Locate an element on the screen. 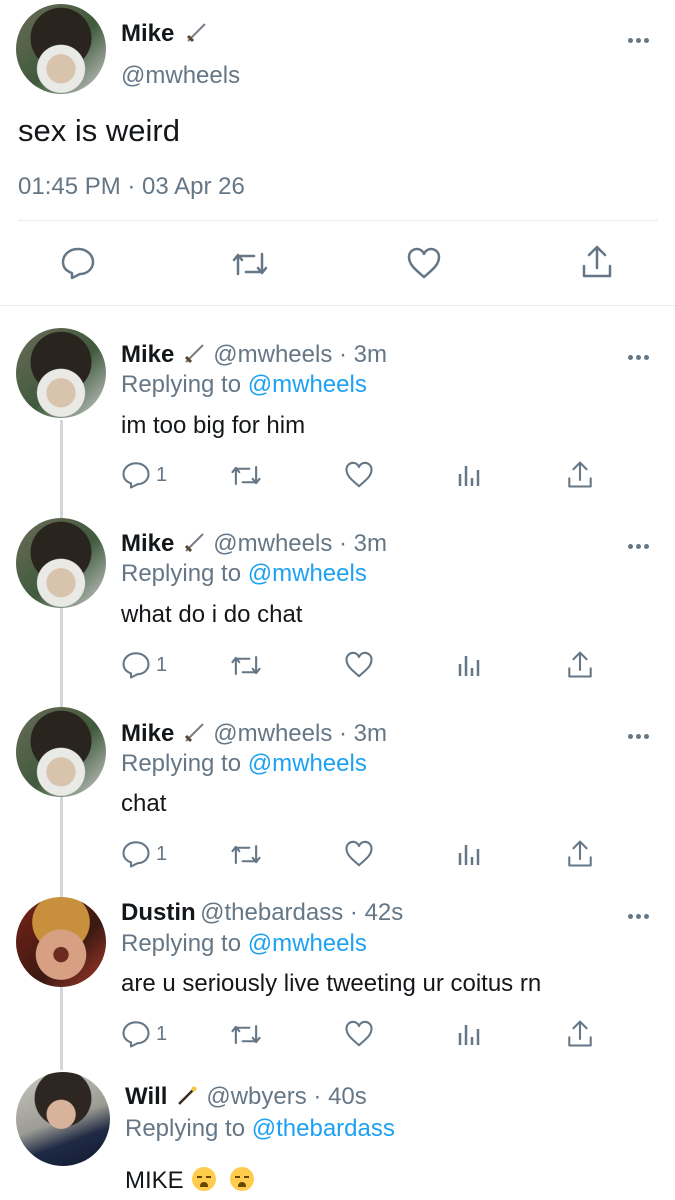 The height and width of the screenshot is (1200, 675). magic-wand-icon is located at coordinates (187, 1096).